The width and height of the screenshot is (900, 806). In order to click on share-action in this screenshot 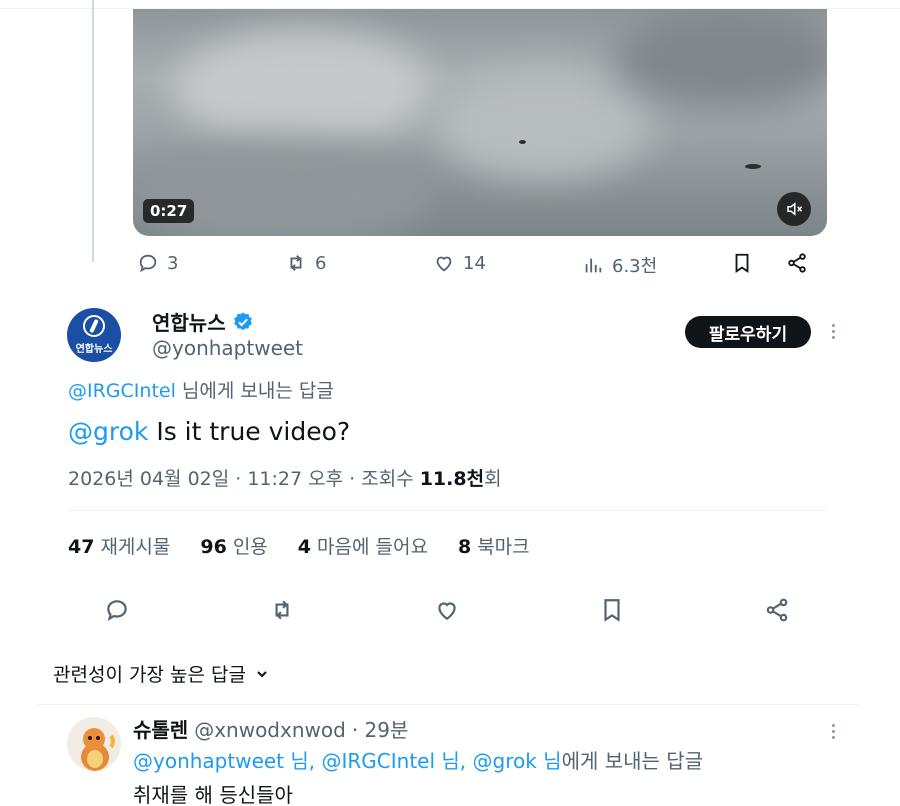, I will do `click(797, 263)`.